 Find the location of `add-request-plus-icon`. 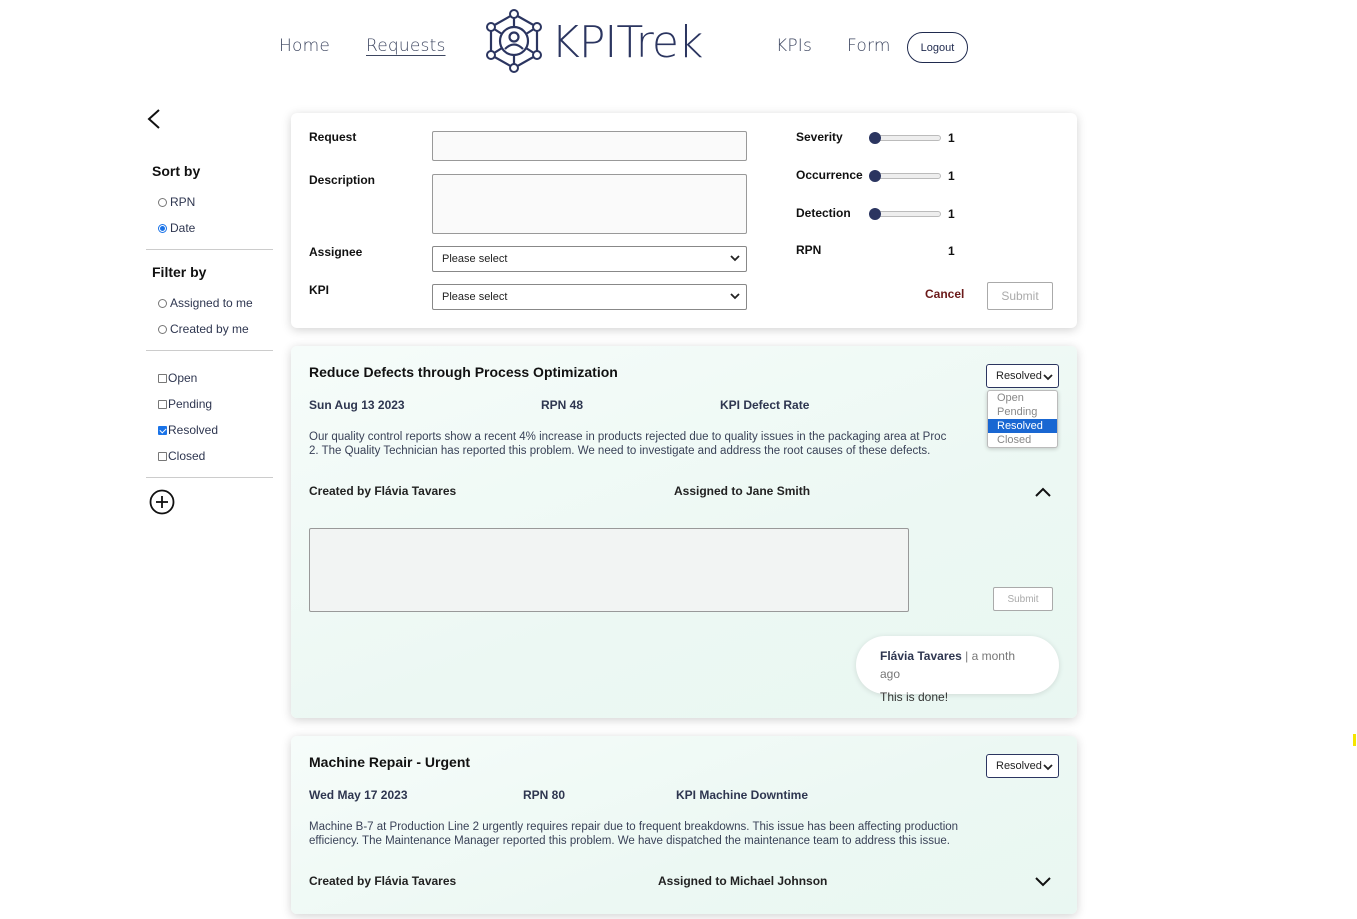

add-request-plus-icon is located at coordinates (162, 502).